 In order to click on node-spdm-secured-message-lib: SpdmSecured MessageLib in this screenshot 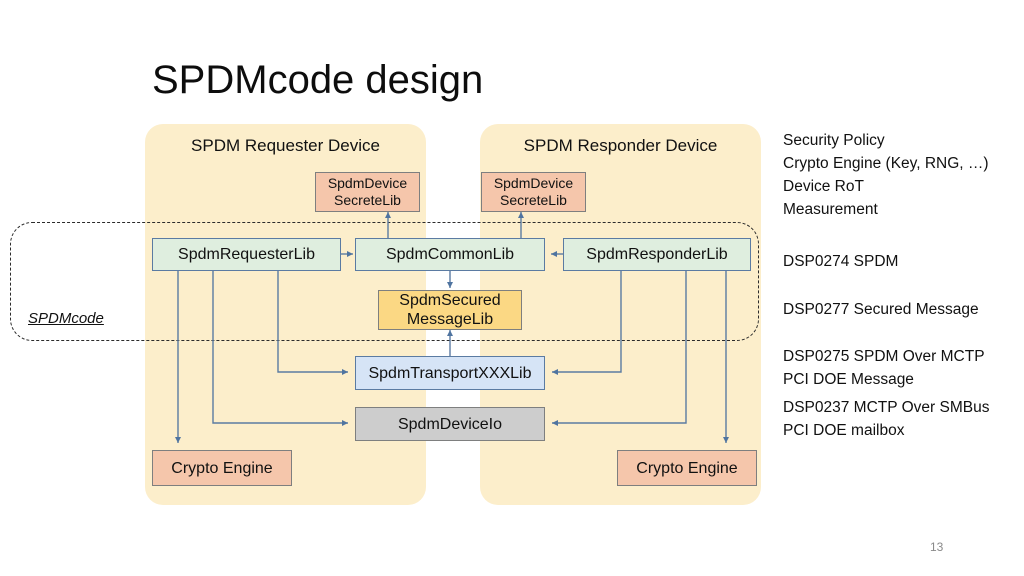, I will do `click(450, 310)`.